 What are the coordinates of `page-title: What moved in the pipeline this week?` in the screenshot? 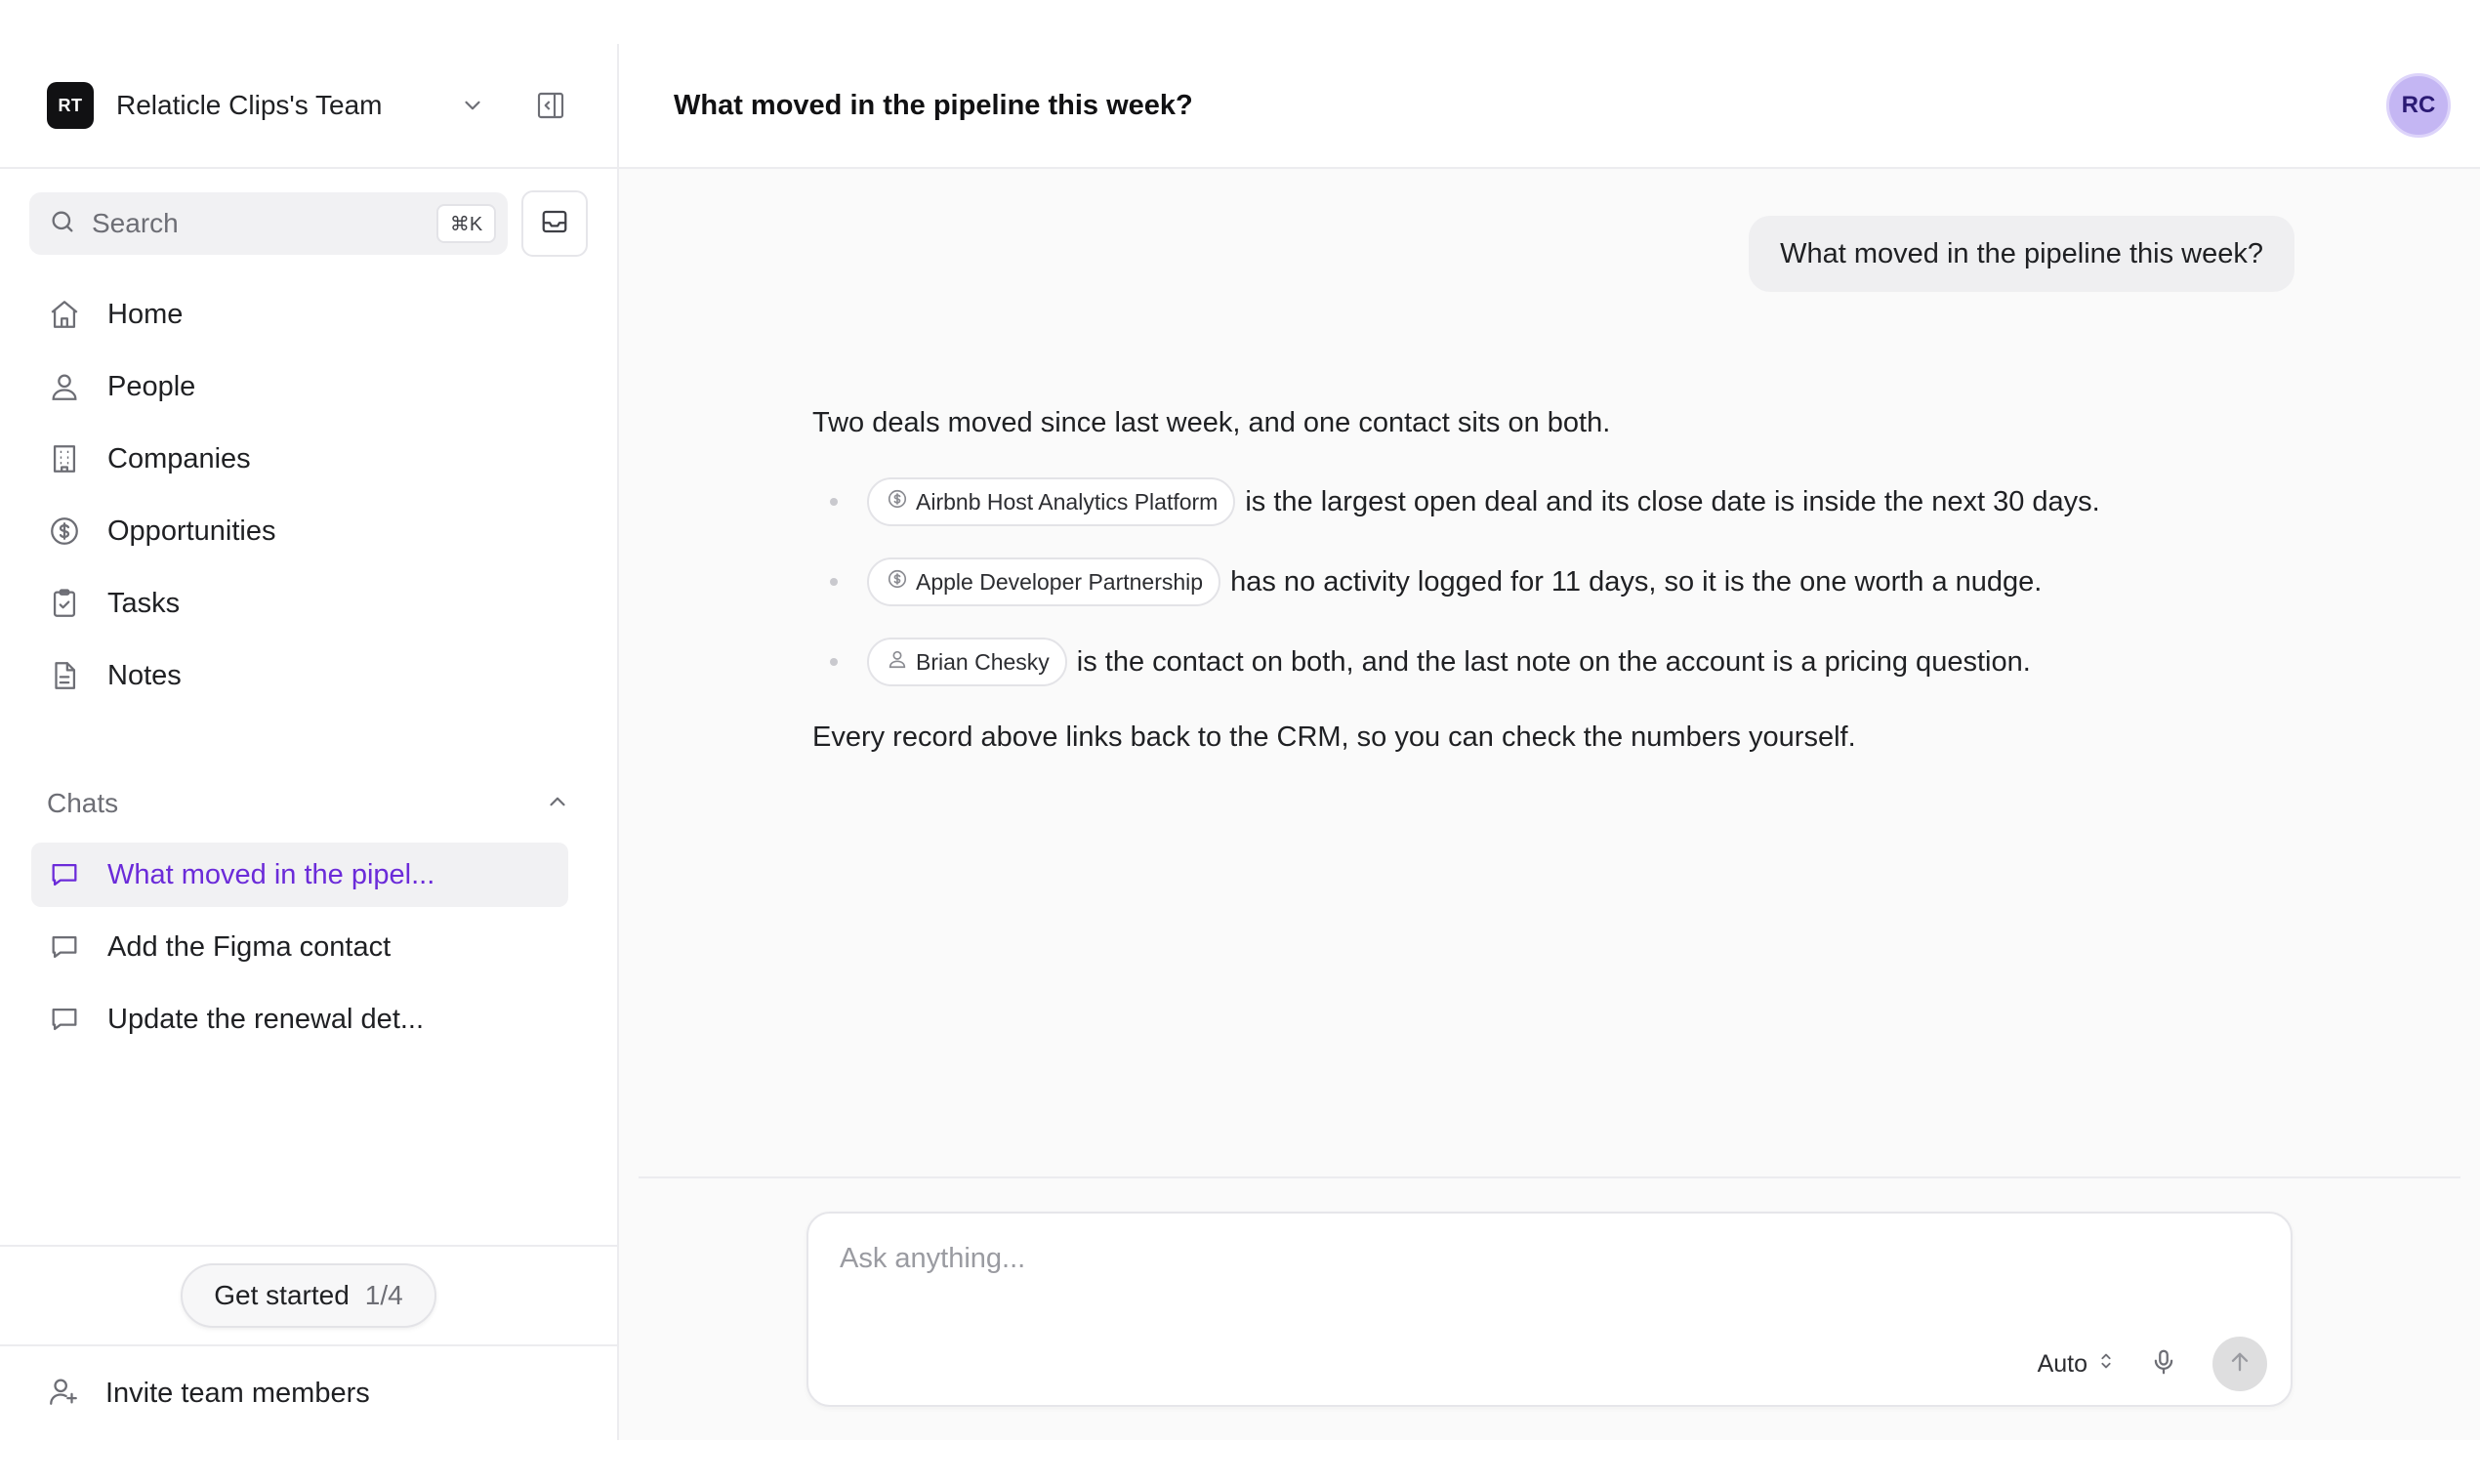 It's located at (934, 105).